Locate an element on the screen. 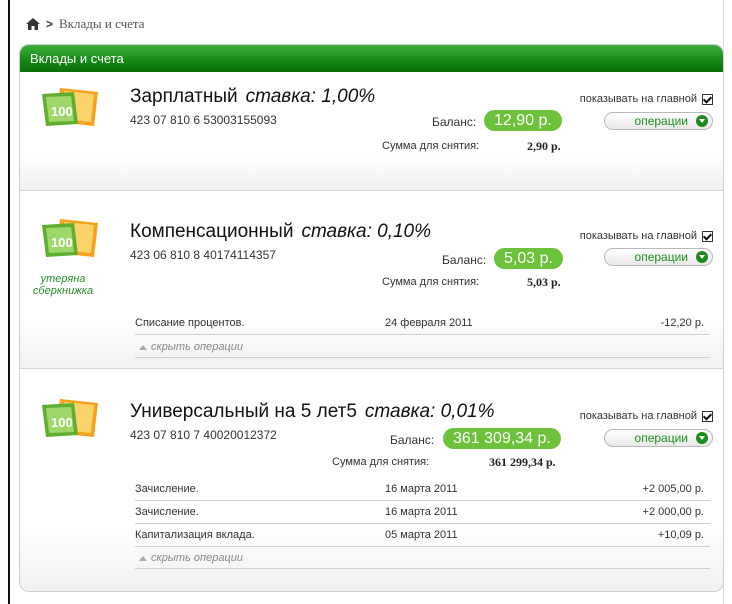 The height and width of the screenshot is (604, 732). account-title: Компенсационный ставка: 0,10% is located at coordinates (280, 232).